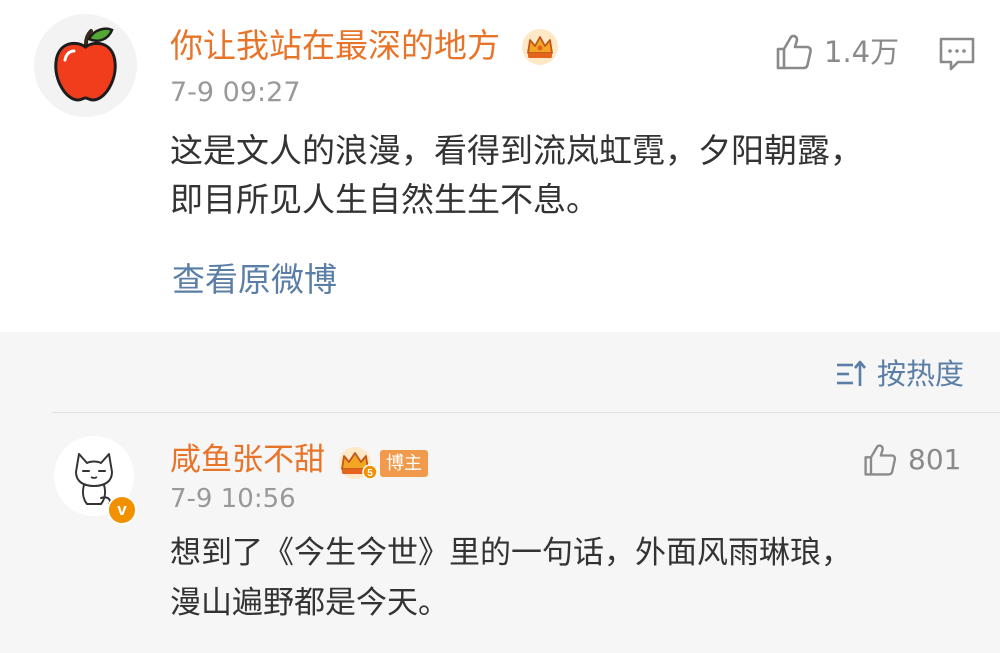  I want to click on like-button: 1.4万, so click(836, 52).